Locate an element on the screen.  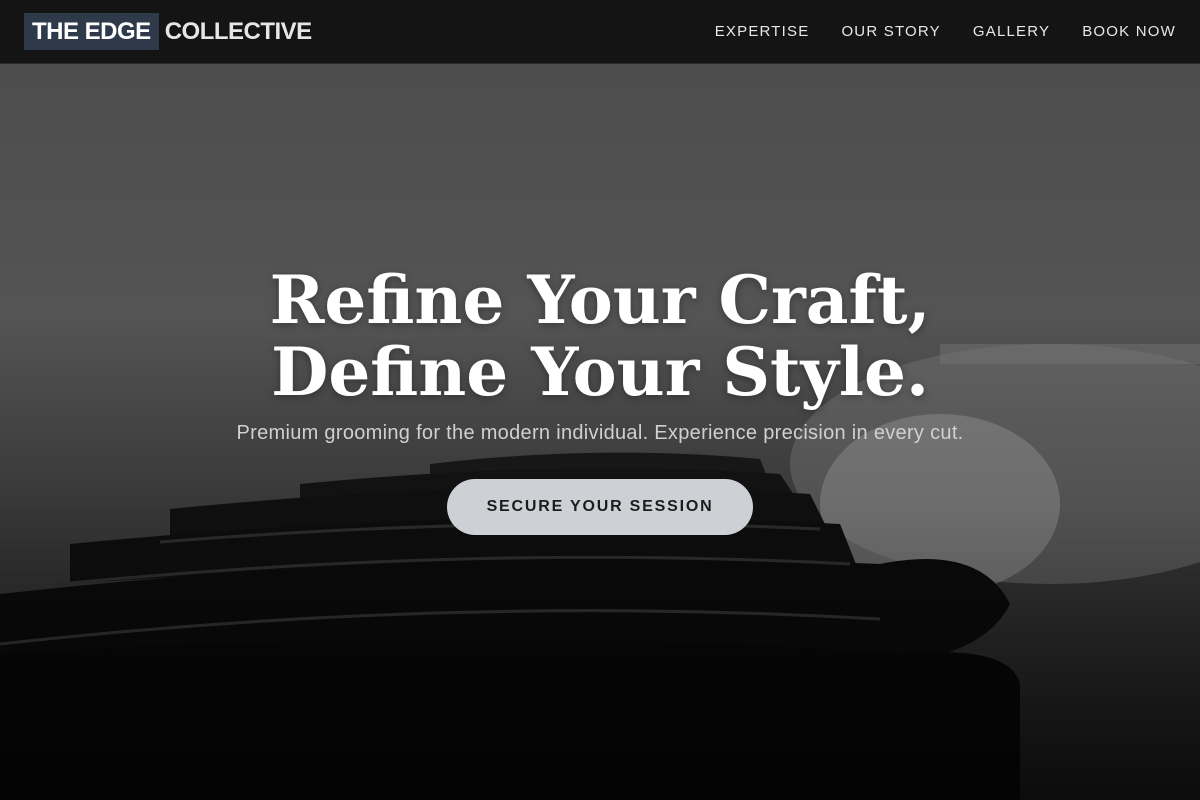
main-nav: EXPERTISE OUR STORY GALLERY BOOK NOW is located at coordinates (945, 31).